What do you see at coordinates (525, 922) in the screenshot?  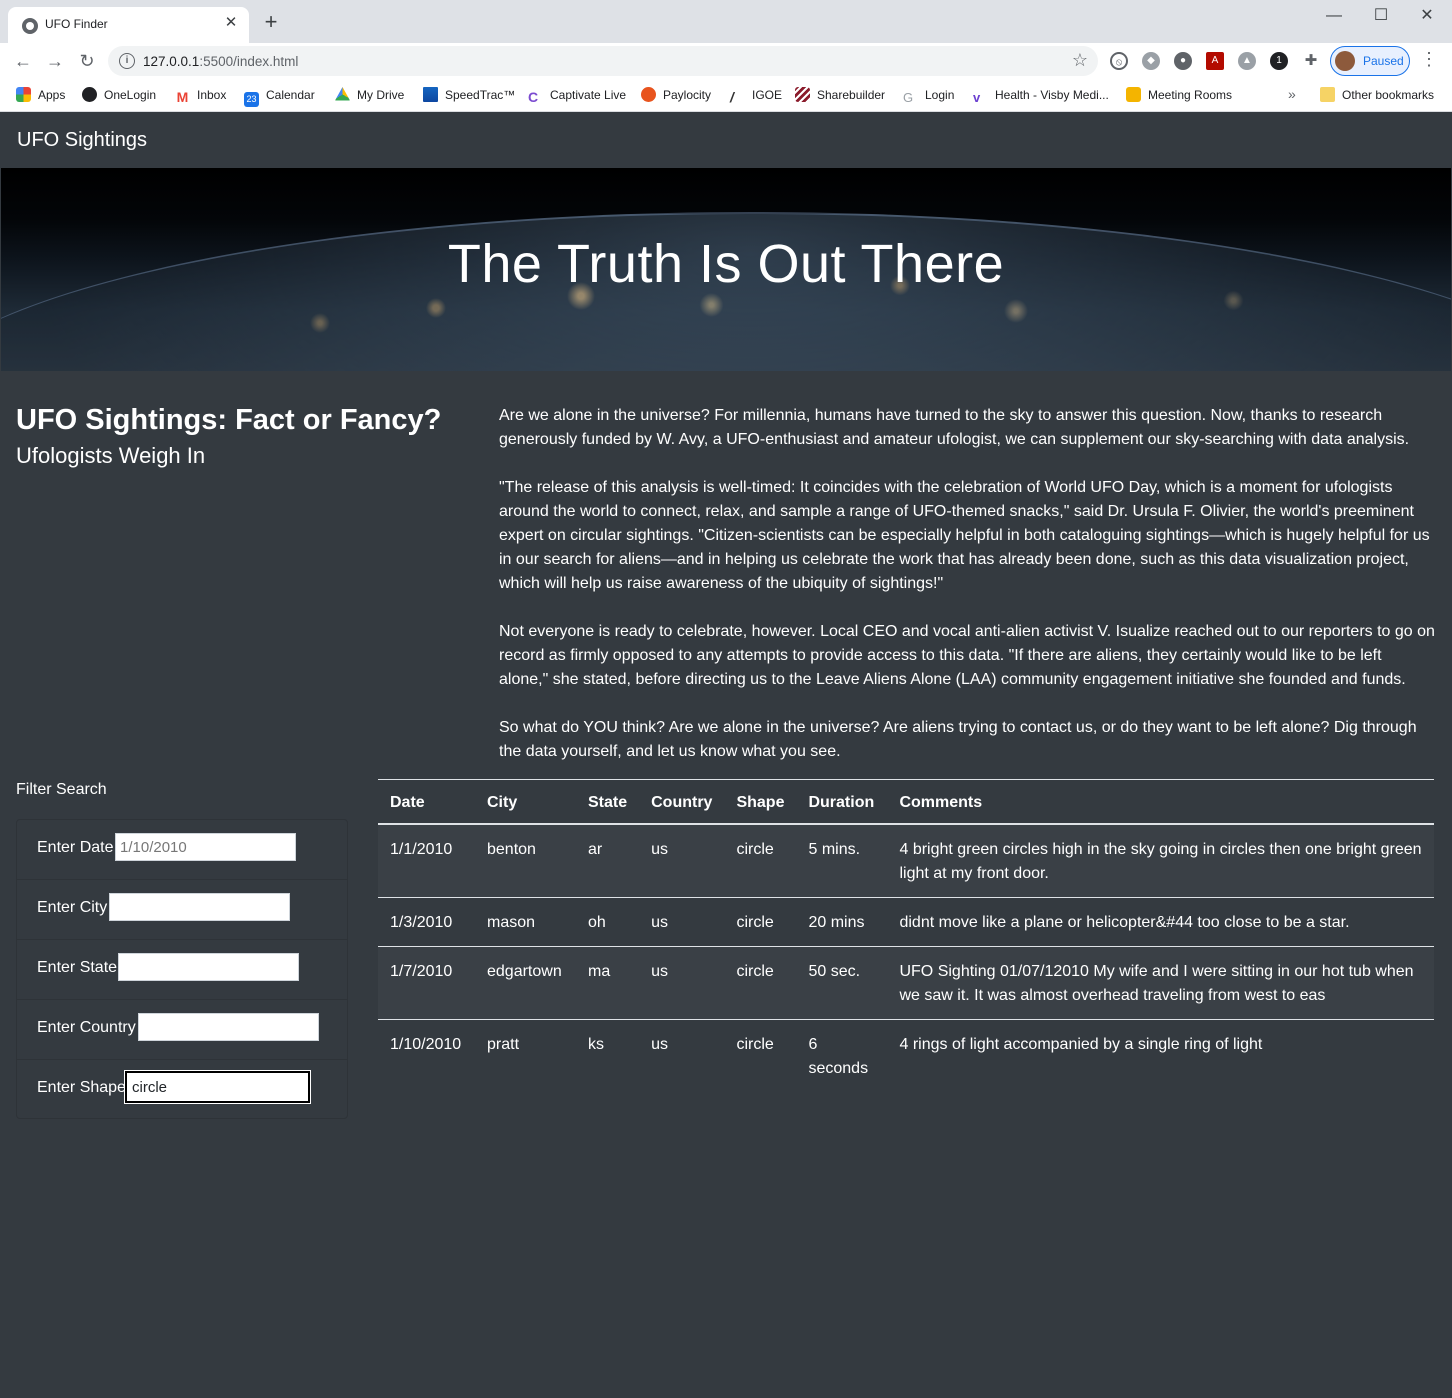 I see `cell-city: mason` at bounding box center [525, 922].